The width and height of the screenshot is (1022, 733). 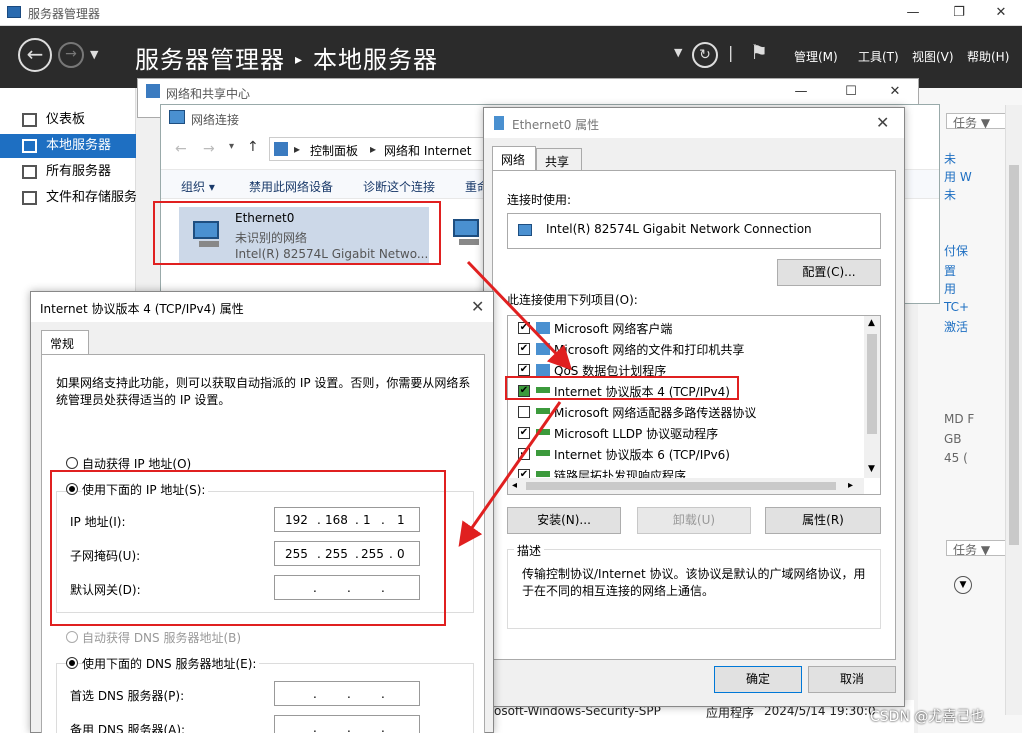 What do you see at coordinates (468, 232) in the screenshot?
I see `network-adapter-icon` at bounding box center [468, 232].